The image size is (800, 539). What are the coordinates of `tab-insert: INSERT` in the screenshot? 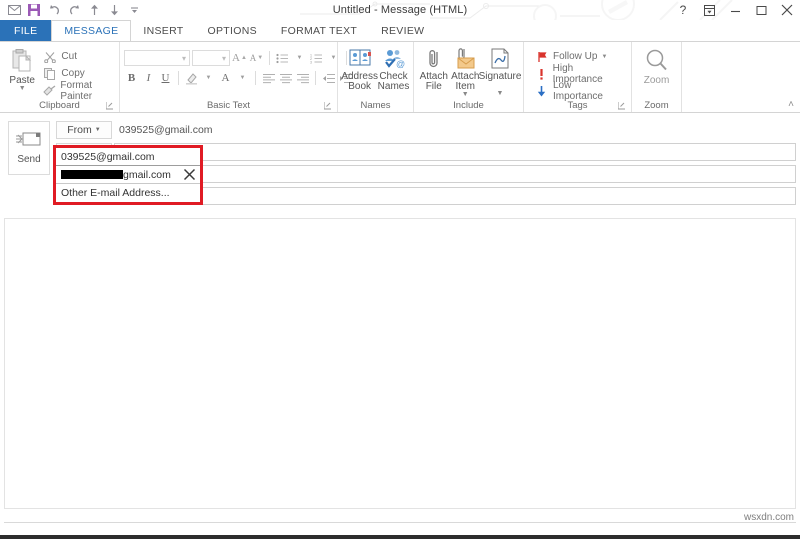 It's located at (163, 30).